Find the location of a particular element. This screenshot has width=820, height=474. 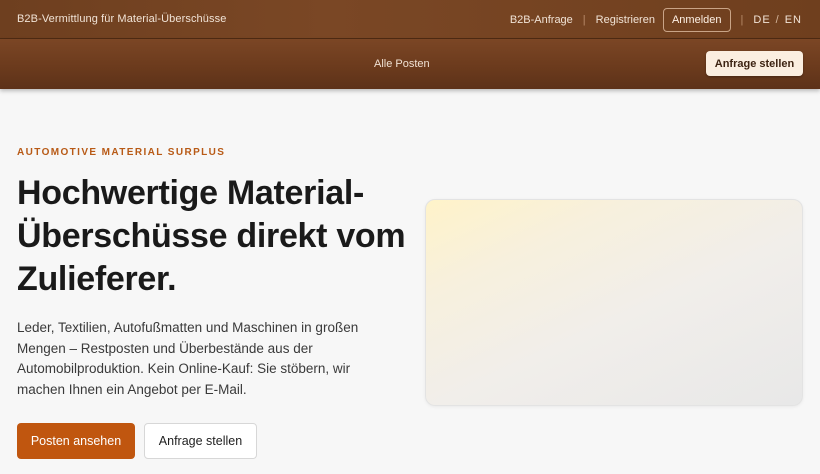

register-link: Registrieren is located at coordinates (625, 20).